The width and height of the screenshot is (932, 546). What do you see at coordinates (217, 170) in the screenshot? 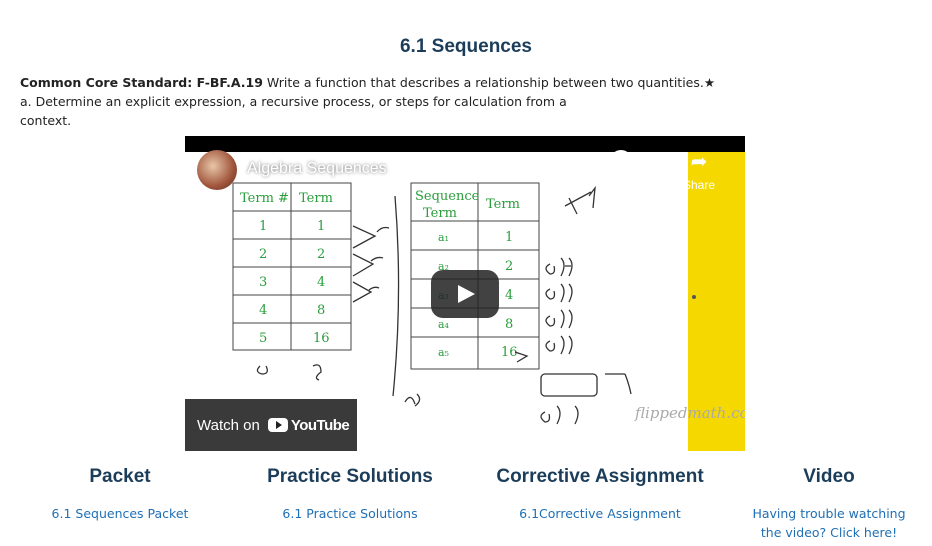
I see `channel-avatar` at bounding box center [217, 170].